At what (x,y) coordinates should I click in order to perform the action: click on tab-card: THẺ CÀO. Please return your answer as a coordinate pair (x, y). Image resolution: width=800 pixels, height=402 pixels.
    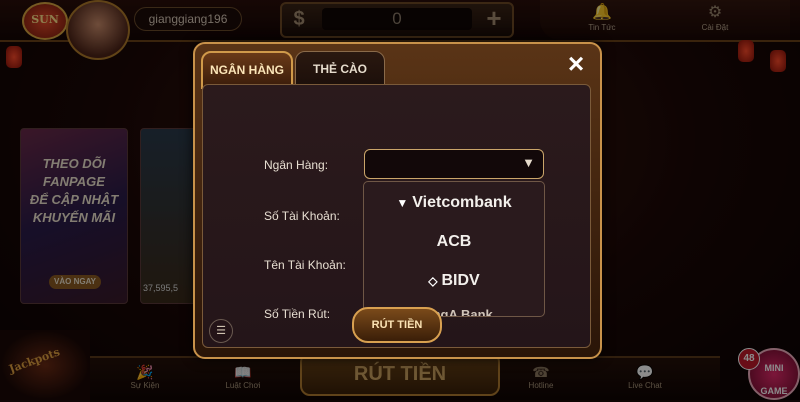
    Looking at the image, I should click on (340, 69).